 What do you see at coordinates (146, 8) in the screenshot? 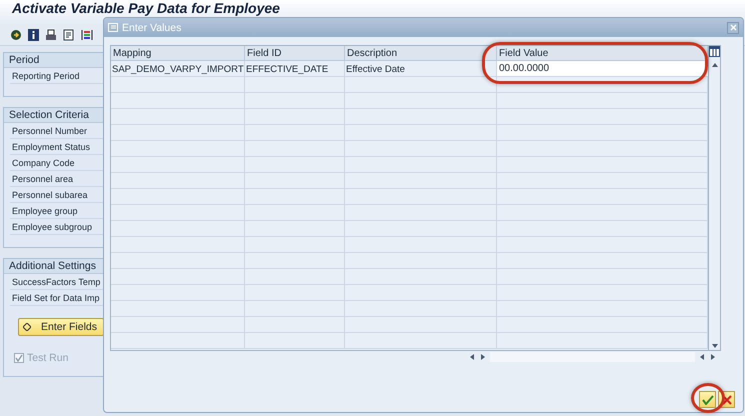
I see `page-title: Activate Variable Pay Data for Employee` at bounding box center [146, 8].